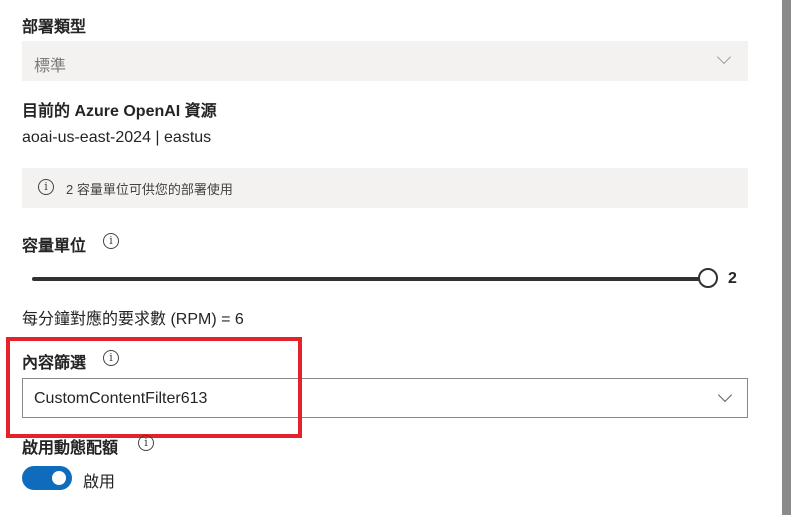 This screenshot has width=791, height=515. I want to click on rpm-text: 每分鐘對應的要求數 (RPM) = 6, so click(133, 319).